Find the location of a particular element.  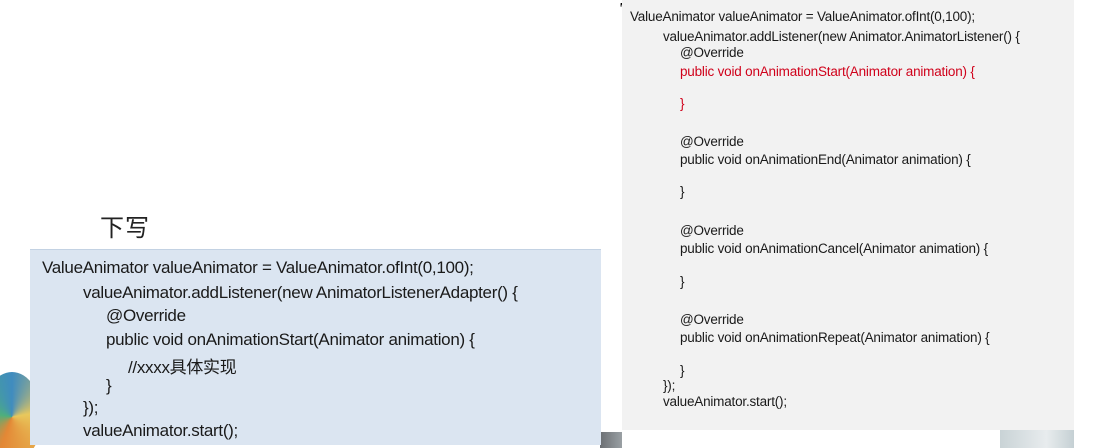

section-heading: 下写 is located at coordinates (125, 228).